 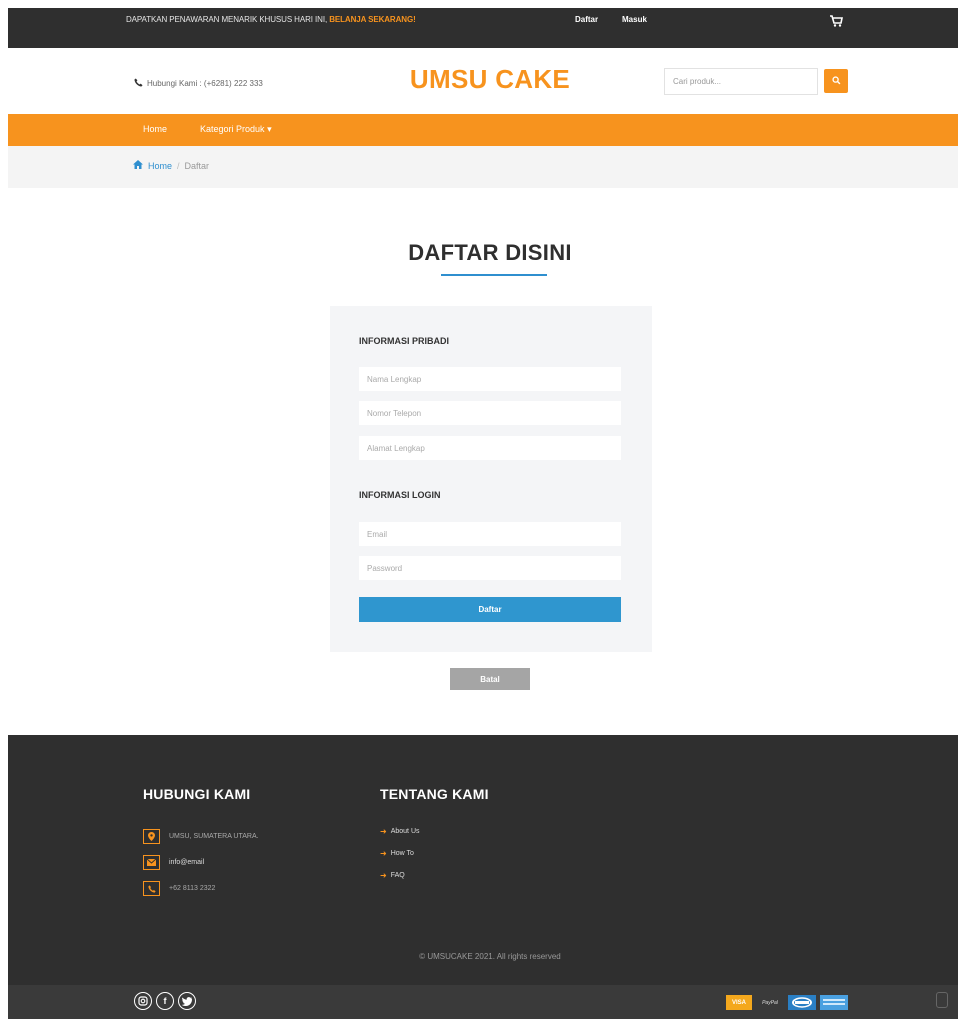 What do you see at coordinates (942, 1000) in the screenshot?
I see `scroll-to-top-button` at bounding box center [942, 1000].